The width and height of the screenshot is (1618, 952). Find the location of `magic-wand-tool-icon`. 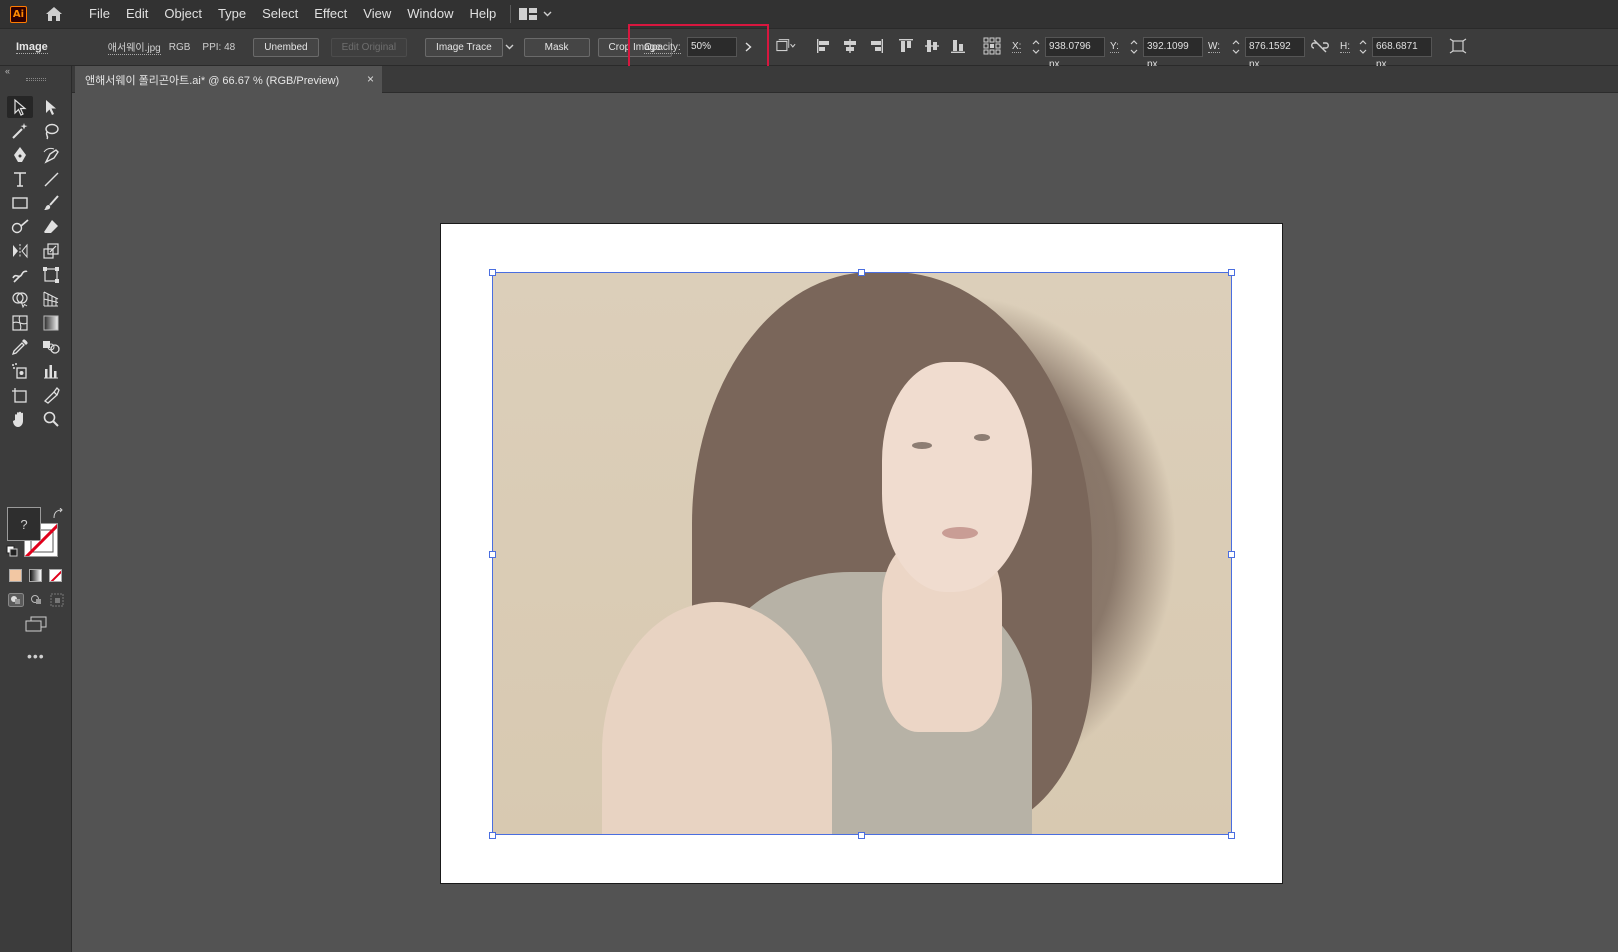

magic-wand-tool-icon is located at coordinates (20, 131).